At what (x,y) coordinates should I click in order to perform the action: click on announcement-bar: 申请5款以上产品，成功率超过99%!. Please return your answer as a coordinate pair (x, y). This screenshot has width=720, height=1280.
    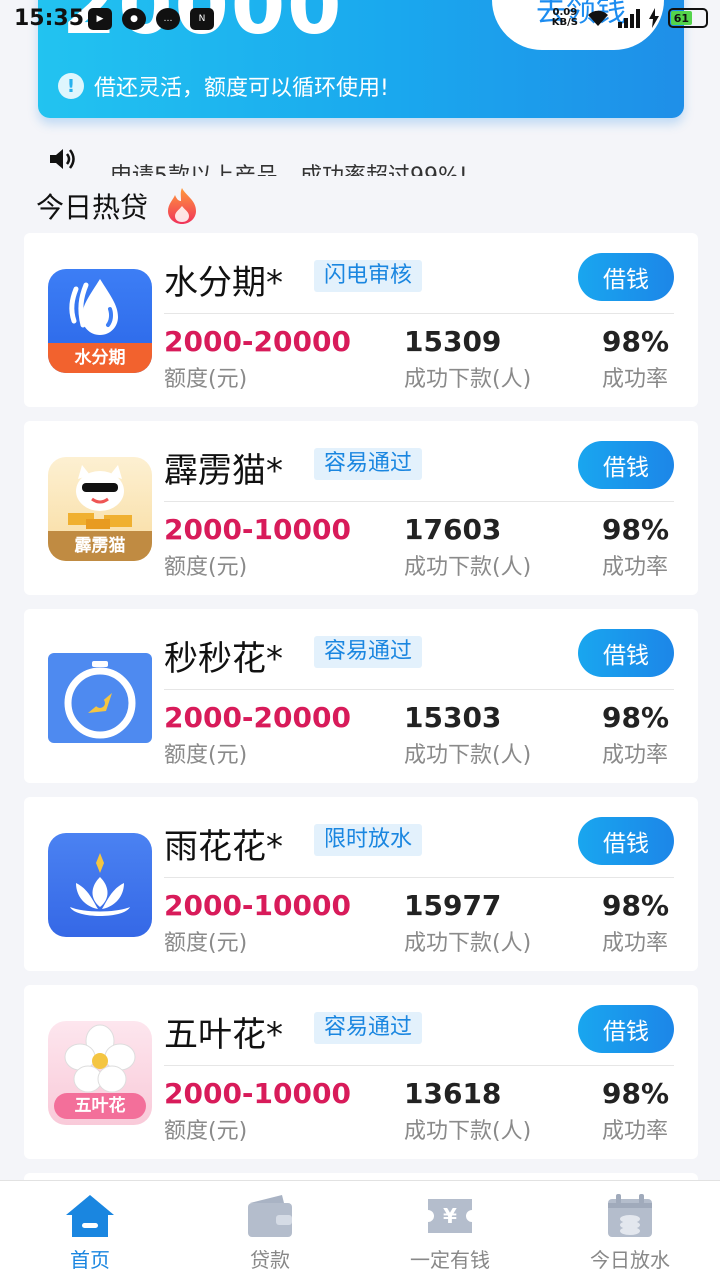
    Looking at the image, I should click on (368, 161).